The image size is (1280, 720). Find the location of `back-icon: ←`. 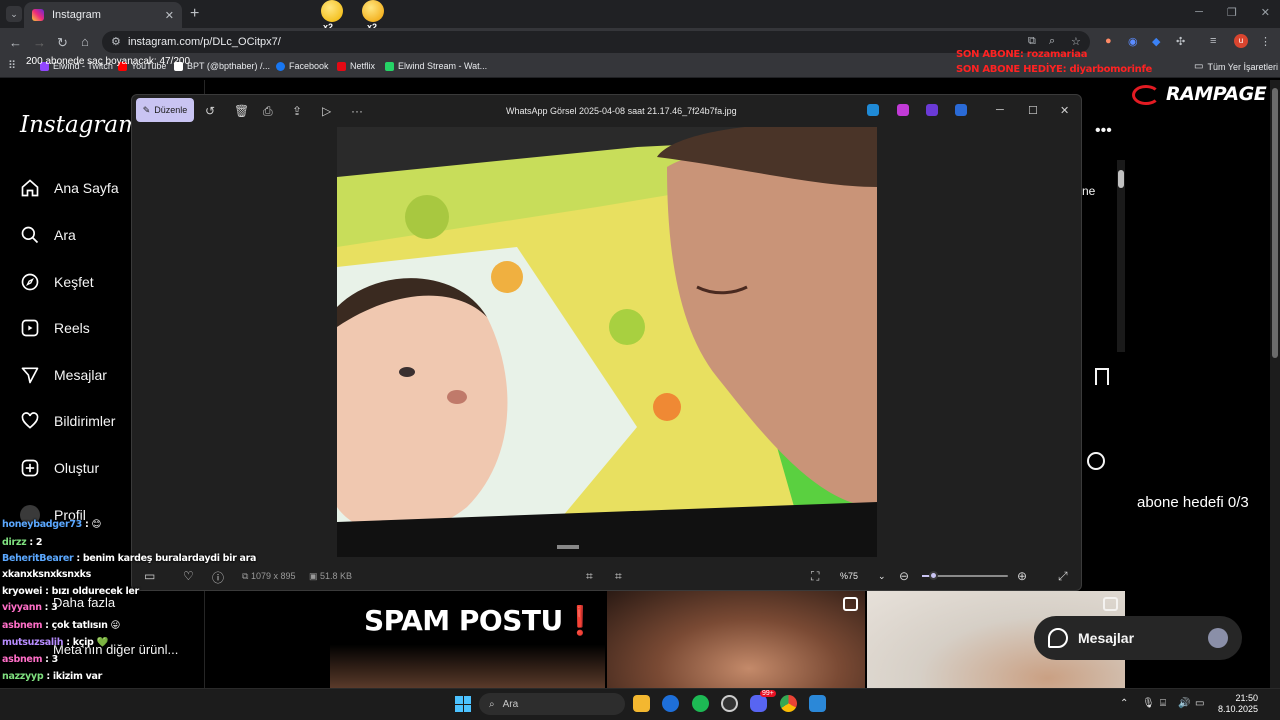

back-icon: ← is located at coordinates (15, 42).